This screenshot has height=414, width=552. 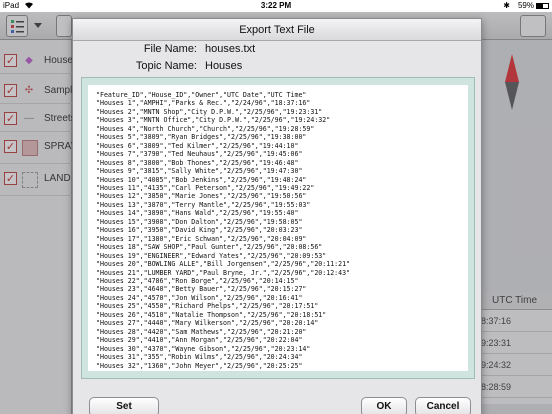 What do you see at coordinates (384, 405) in the screenshot?
I see `ok-button: OK` at bounding box center [384, 405].